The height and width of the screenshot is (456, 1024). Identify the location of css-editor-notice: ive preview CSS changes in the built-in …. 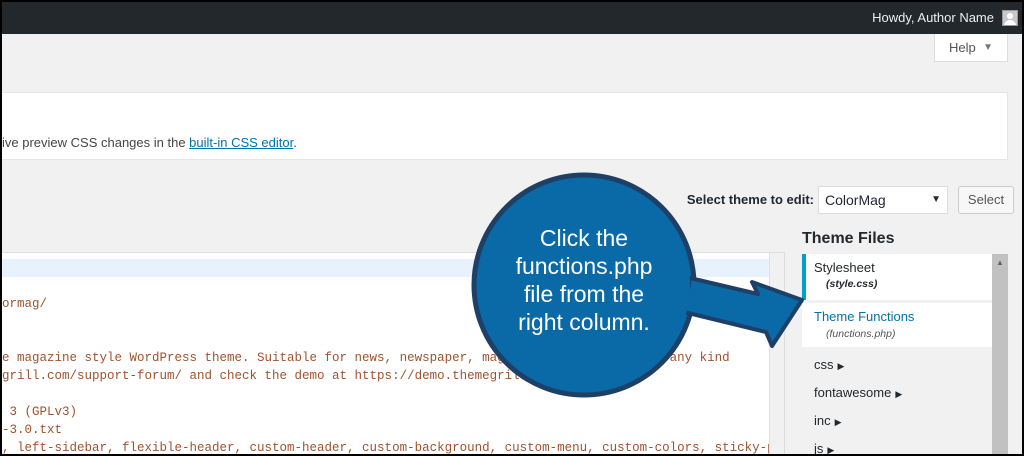
(505, 126).